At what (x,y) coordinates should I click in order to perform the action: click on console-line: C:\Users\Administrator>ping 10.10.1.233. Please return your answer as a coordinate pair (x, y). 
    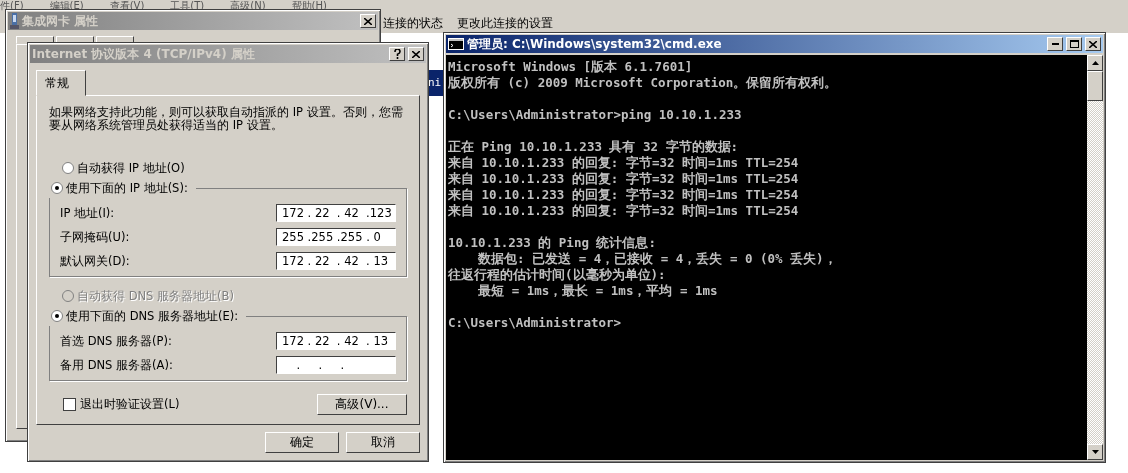
    Looking at the image, I should click on (595, 115).